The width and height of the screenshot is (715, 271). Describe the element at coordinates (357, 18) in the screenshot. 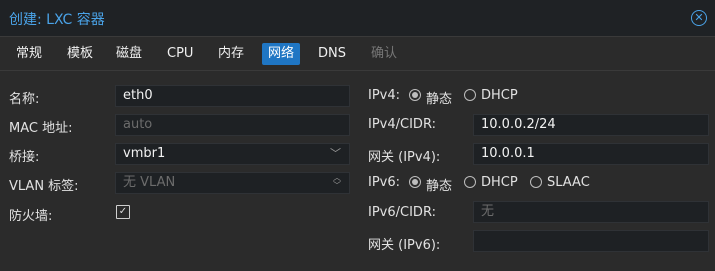

I see `title-bar: 创建: LXC 容器 ✕` at that location.